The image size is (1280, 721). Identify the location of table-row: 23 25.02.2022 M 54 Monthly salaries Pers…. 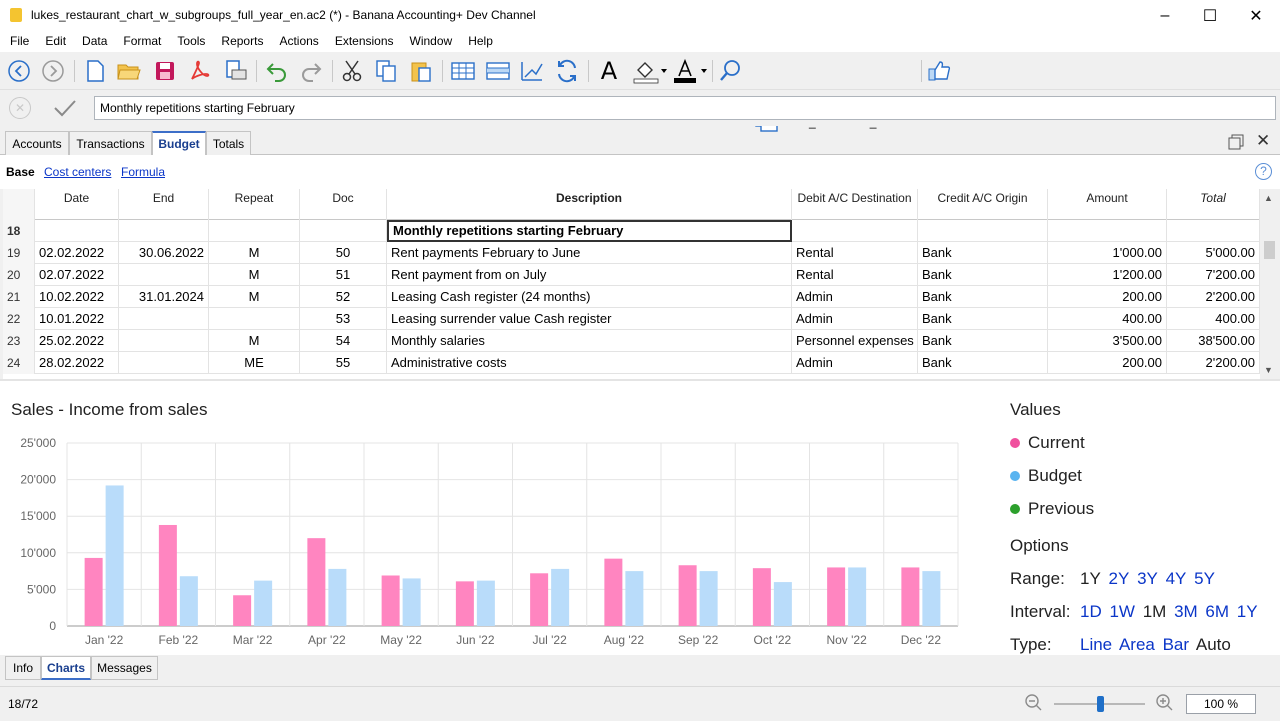
(631, 341).